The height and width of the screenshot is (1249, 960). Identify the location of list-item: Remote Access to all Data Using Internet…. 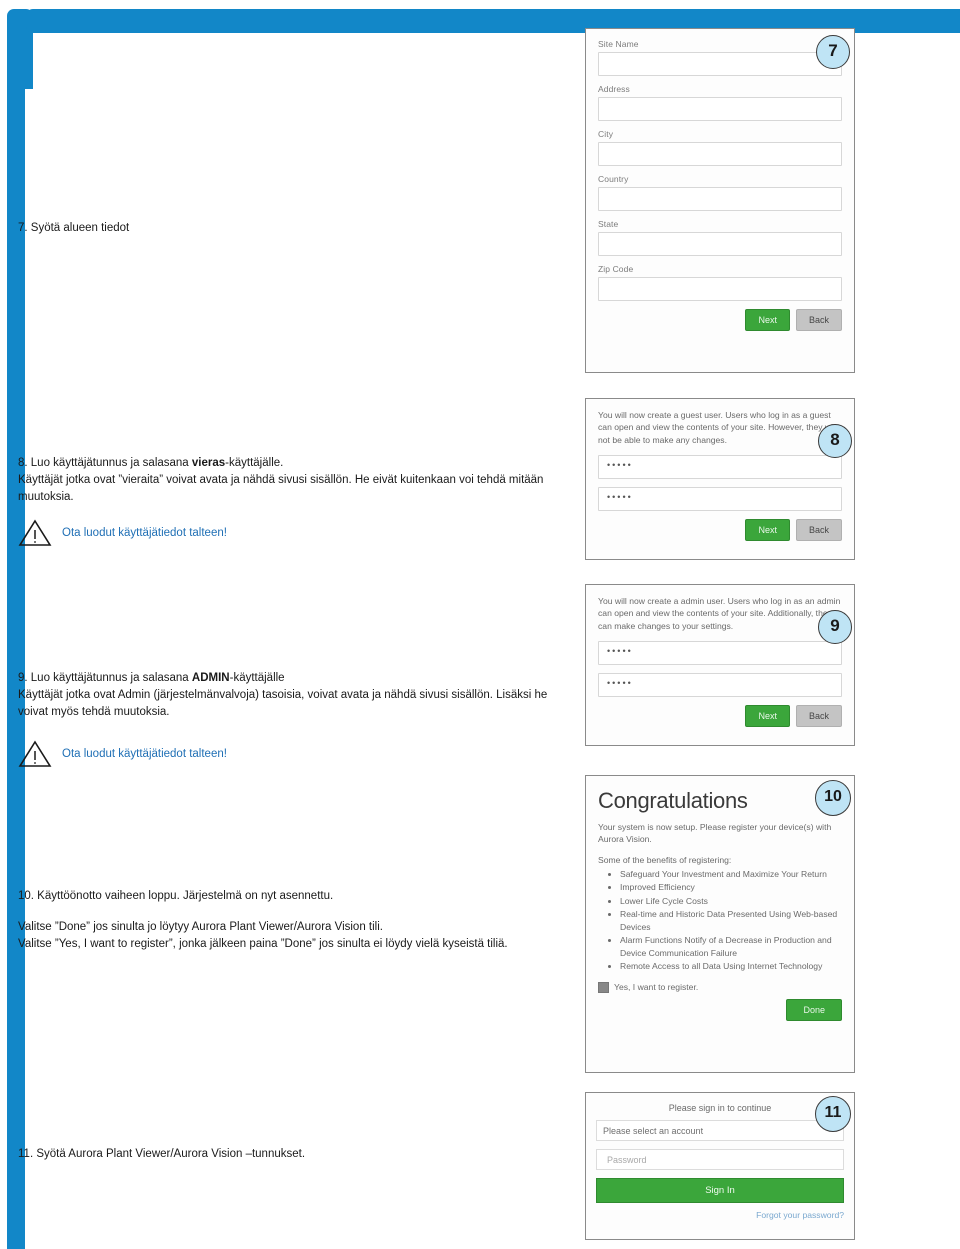
(731, 966).